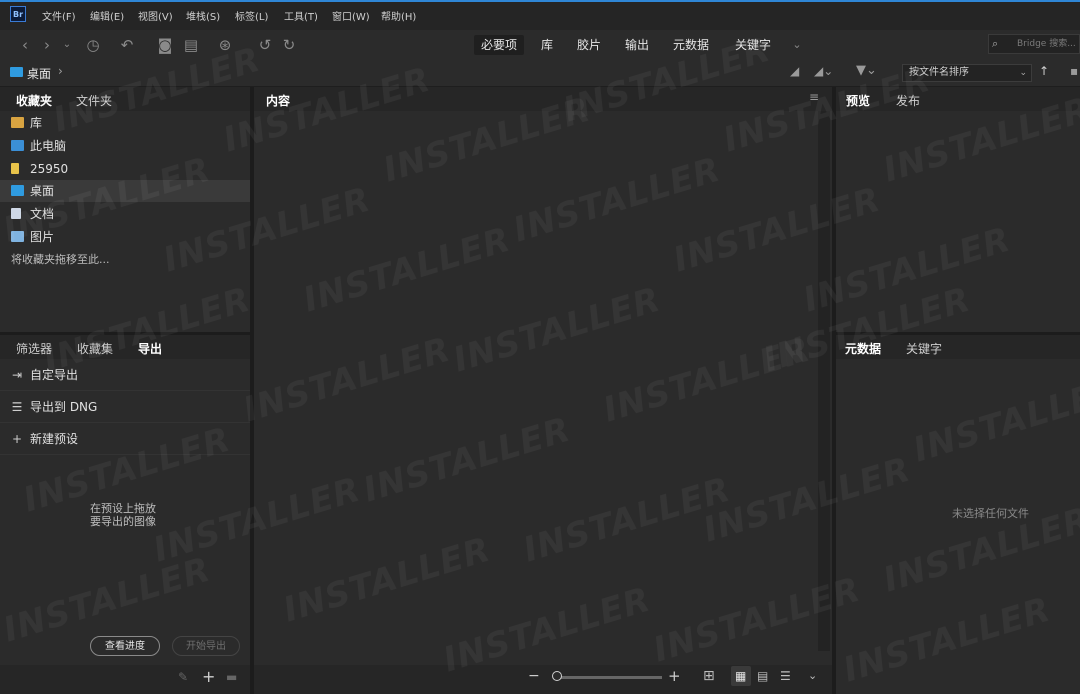  What do you see at coordinates (203, 15) in the screenshot?
I see `menu-stack: 堆栈(S)` at bounding box center [203, 15].